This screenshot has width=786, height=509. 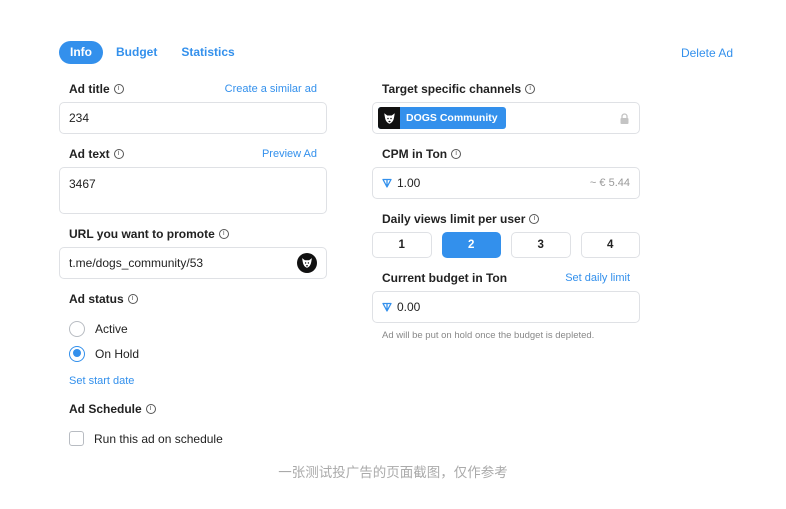 I want to click on cpm-label: CPM in Ton i, so click(x=422, y=154).